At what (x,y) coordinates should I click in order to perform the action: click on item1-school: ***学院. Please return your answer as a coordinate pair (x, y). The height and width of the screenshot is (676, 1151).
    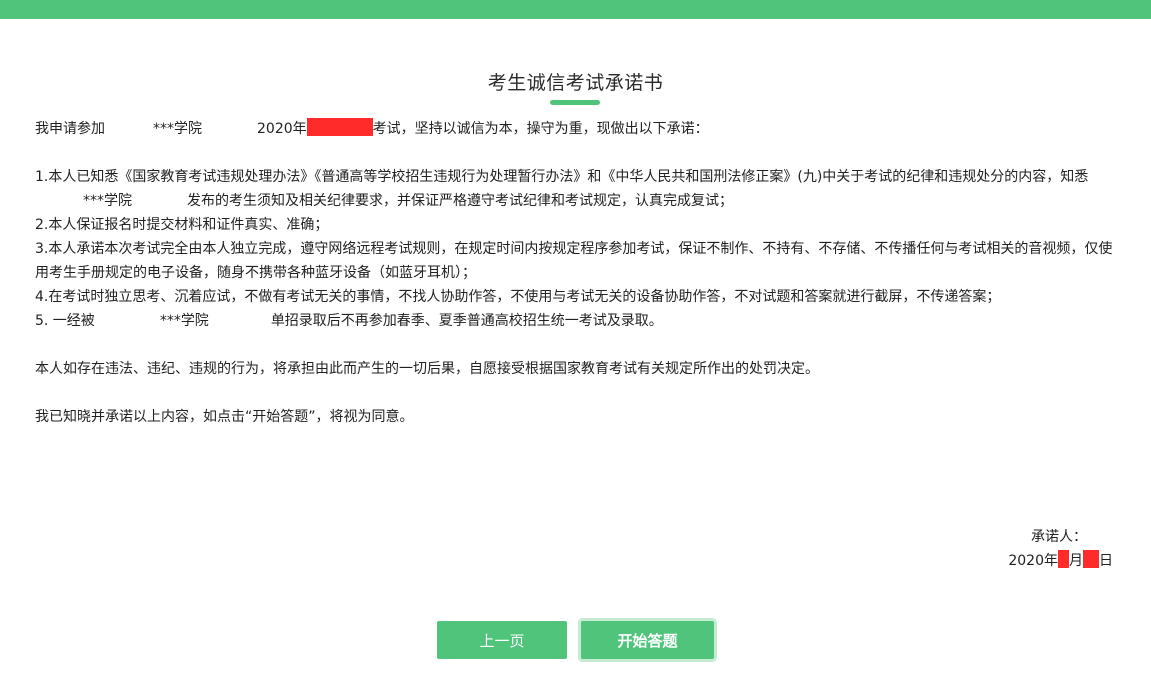
    Looking at the image, I should click on (107, 201).